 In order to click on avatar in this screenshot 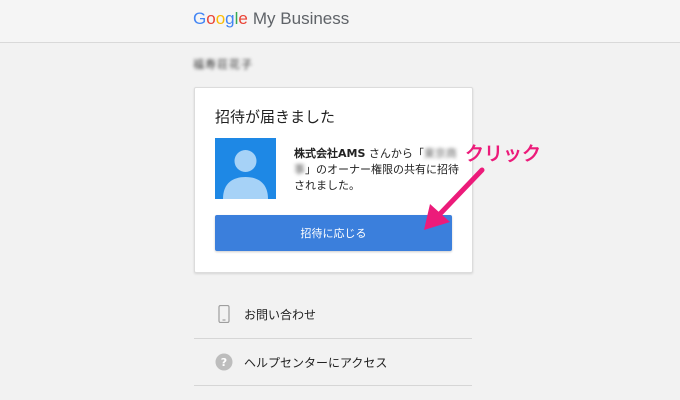, I will do `click(245, 168)`.